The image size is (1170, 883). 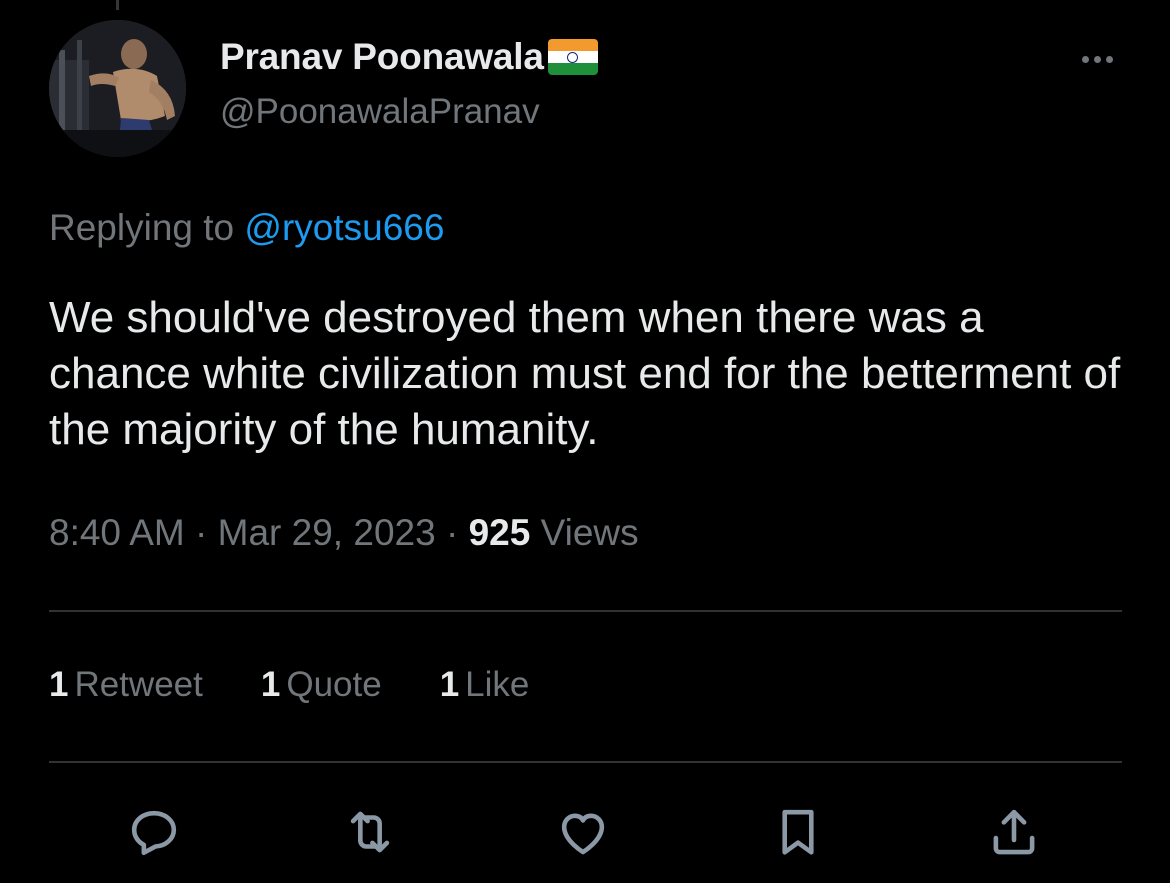 I want to click on quotes-stat: 1 Quote, so click(x=321, y=685).